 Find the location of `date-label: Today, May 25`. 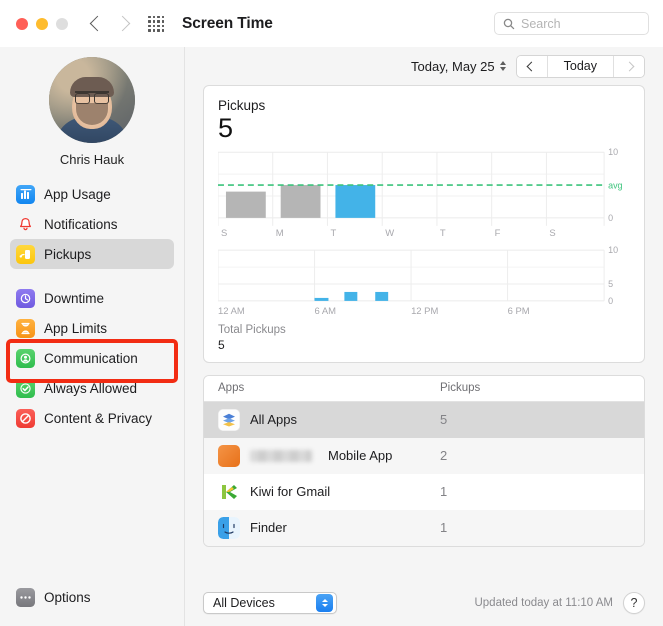

date-label: Today, May 25 is located at coordinates (453, 66).